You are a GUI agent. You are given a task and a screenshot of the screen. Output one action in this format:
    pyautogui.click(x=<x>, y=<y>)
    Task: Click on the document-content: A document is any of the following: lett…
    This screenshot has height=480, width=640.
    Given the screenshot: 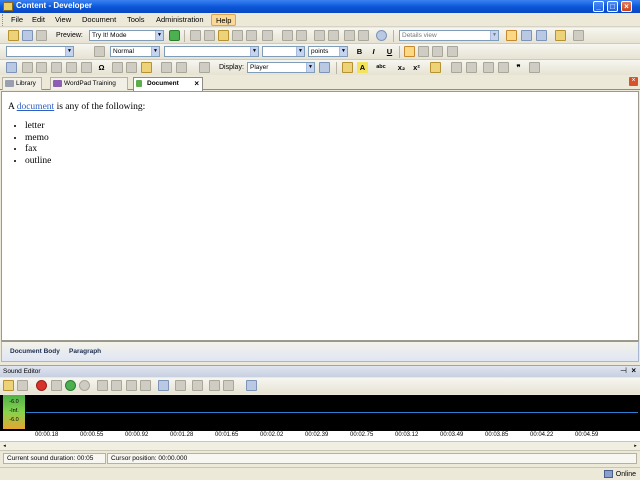 What is the action you would take?
    pyautogui.click(x=76, y=134)
    